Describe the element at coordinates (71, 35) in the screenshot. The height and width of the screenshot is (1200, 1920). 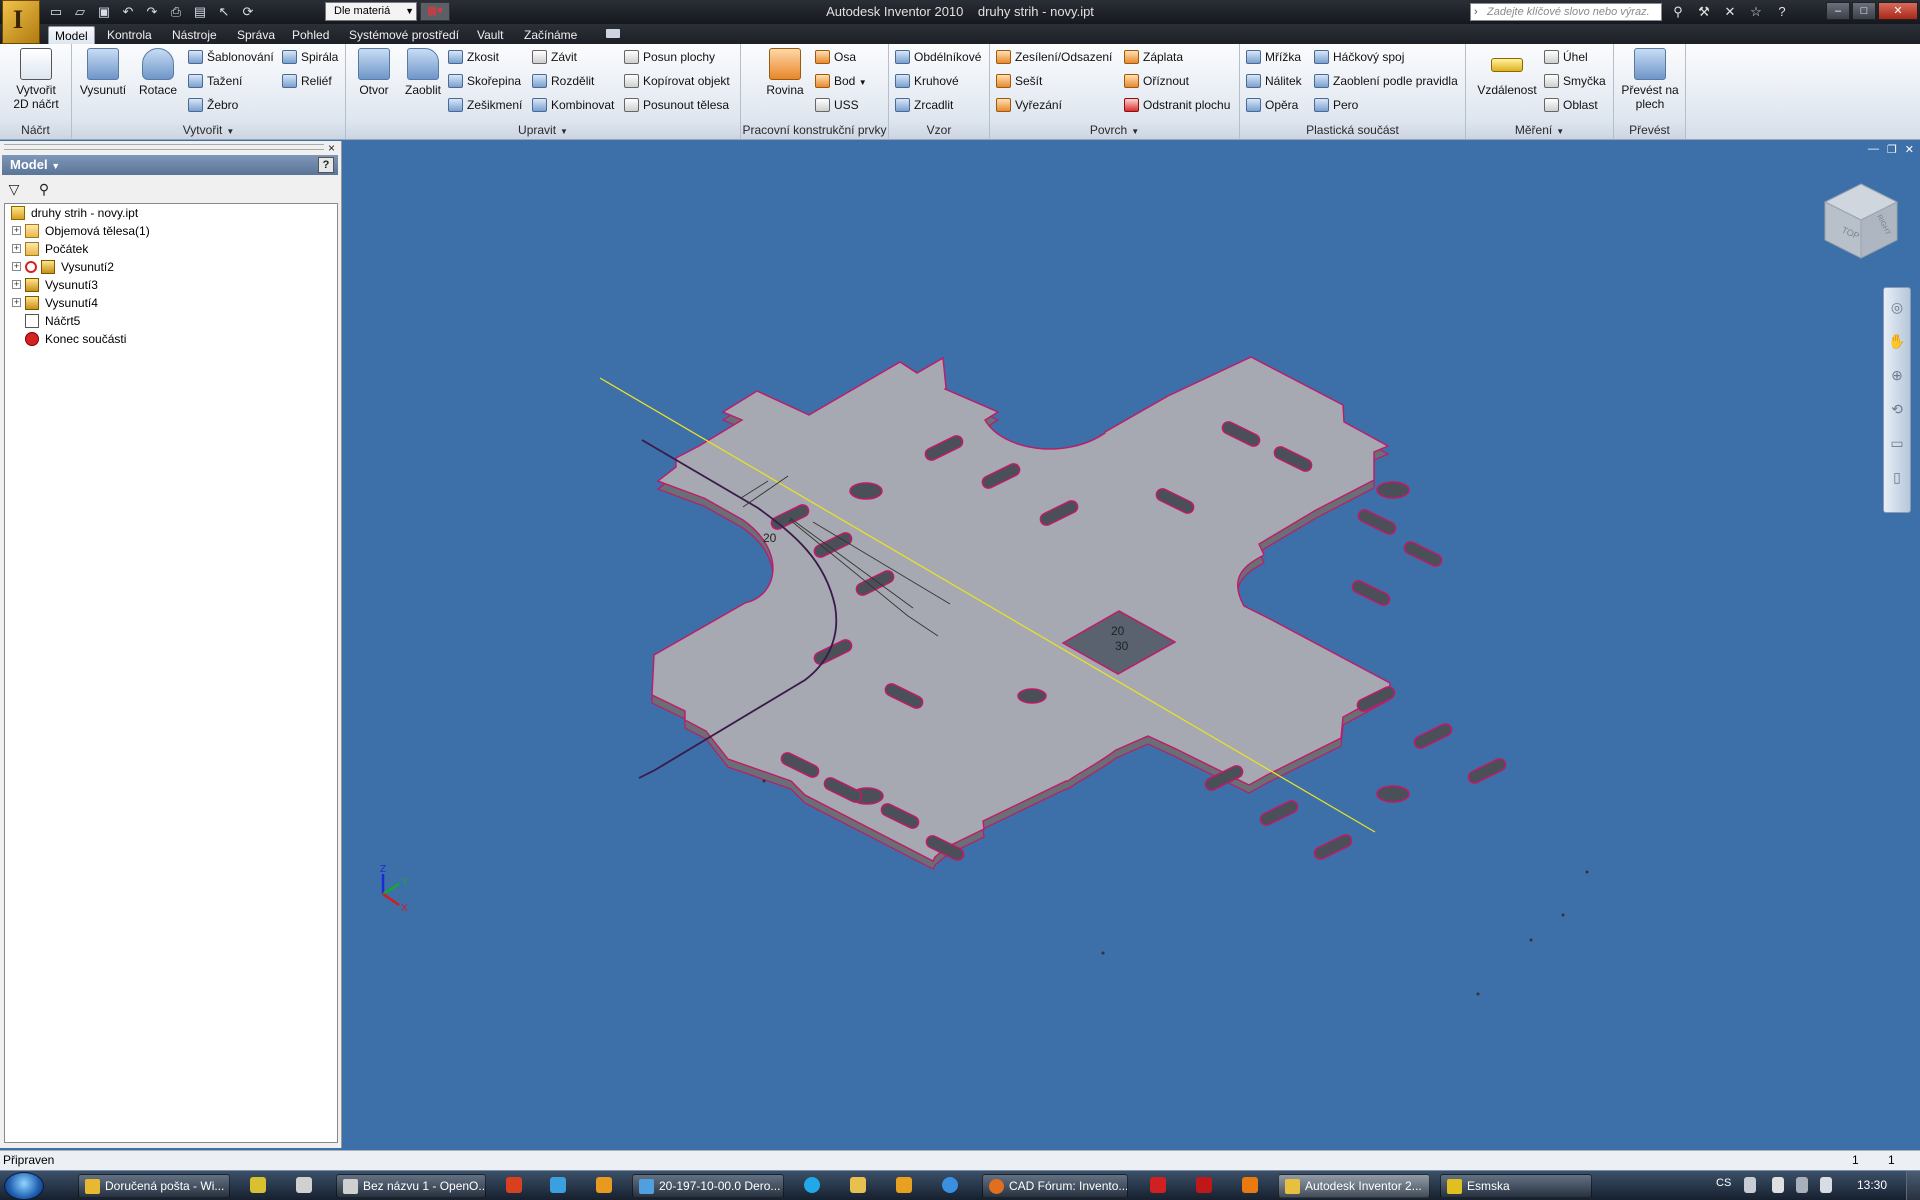
I see `tab-model: Model` at that location.